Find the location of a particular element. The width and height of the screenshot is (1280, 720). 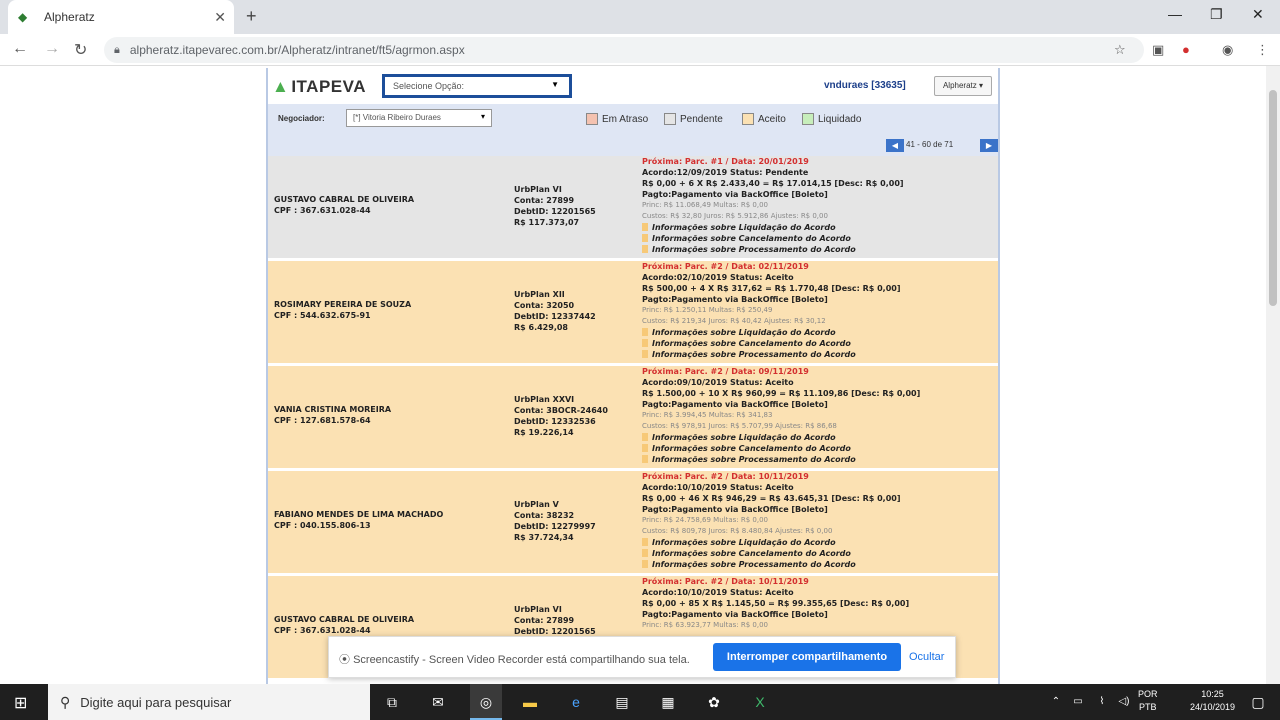

browser-tab: ◆ Alpheratz ✕ is located at coordinates (121, 17).